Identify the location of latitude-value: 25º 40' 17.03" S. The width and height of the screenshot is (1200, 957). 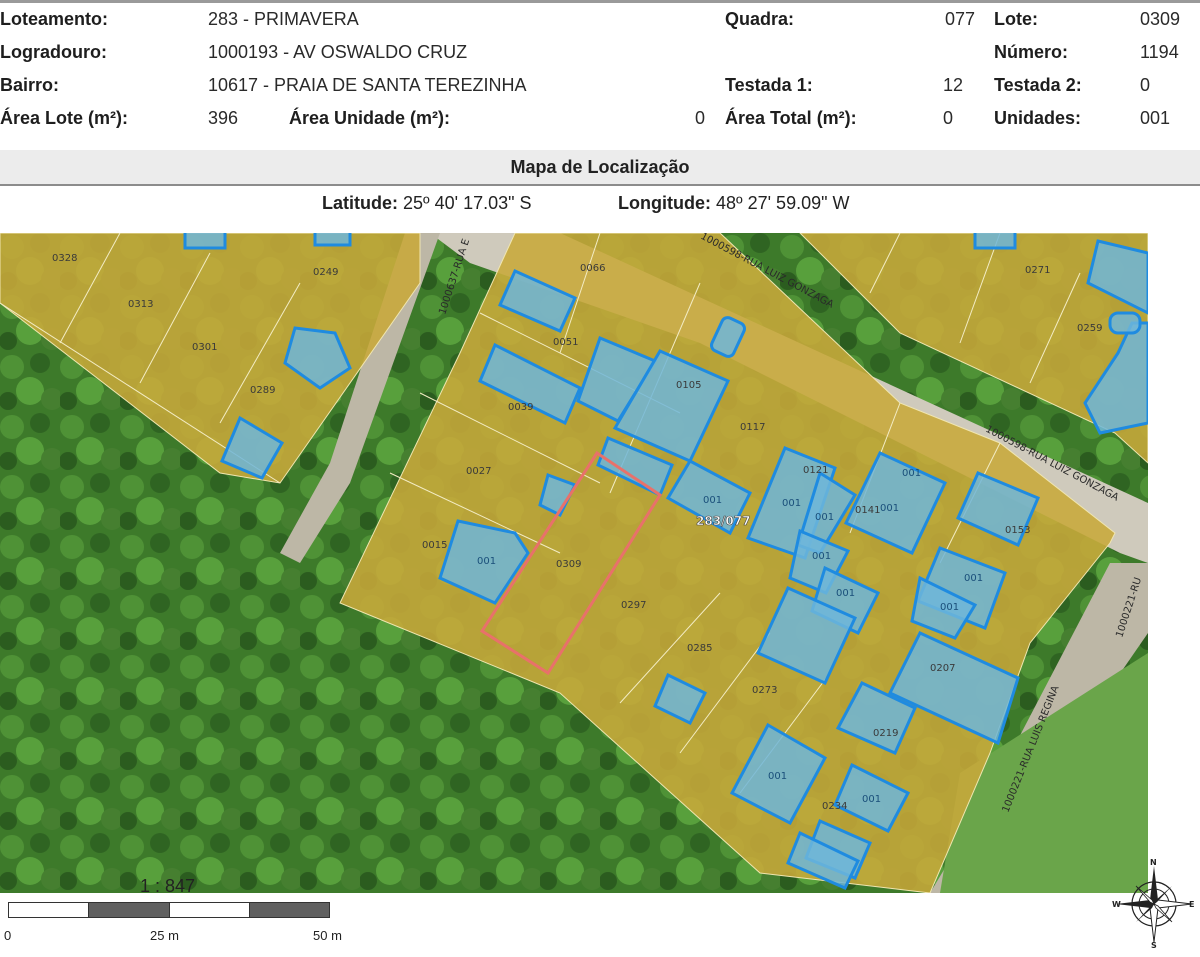
(467, 203).